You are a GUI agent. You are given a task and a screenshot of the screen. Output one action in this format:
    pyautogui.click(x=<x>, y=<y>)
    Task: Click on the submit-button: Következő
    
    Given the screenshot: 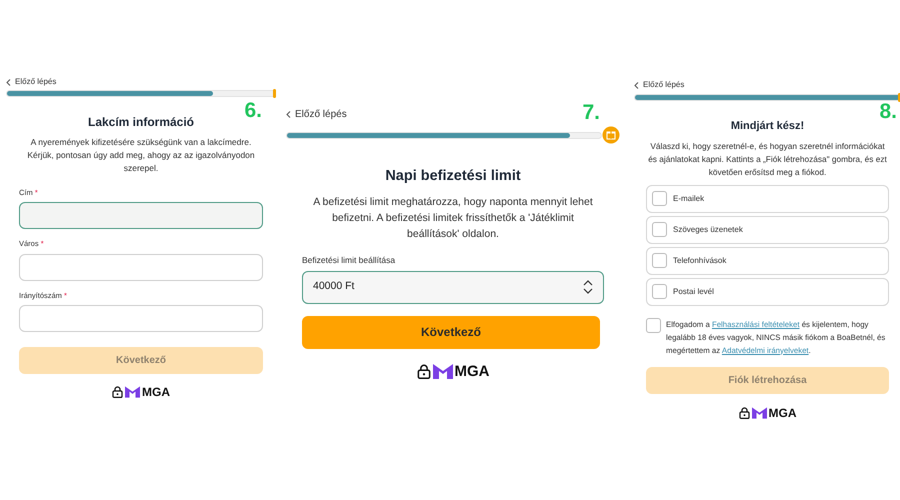 What is the action you would take?
    pyautogui.click(x=451, y=332)
    